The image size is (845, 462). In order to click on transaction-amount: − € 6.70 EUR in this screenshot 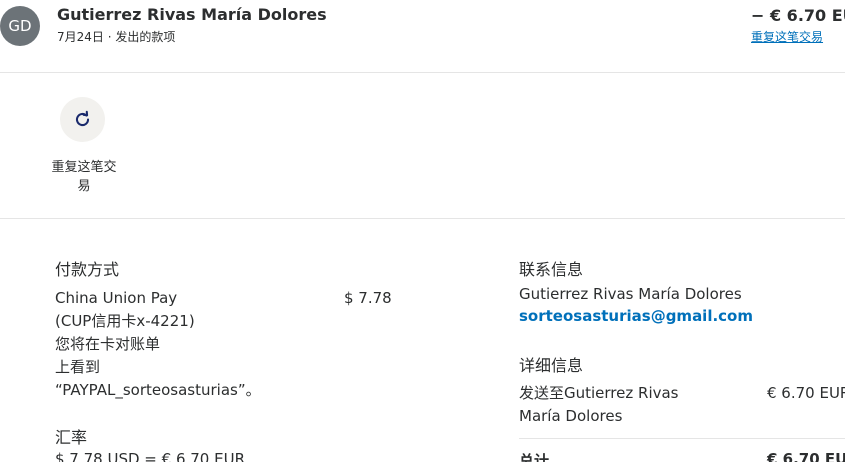, I will do `click(798, 15)`.